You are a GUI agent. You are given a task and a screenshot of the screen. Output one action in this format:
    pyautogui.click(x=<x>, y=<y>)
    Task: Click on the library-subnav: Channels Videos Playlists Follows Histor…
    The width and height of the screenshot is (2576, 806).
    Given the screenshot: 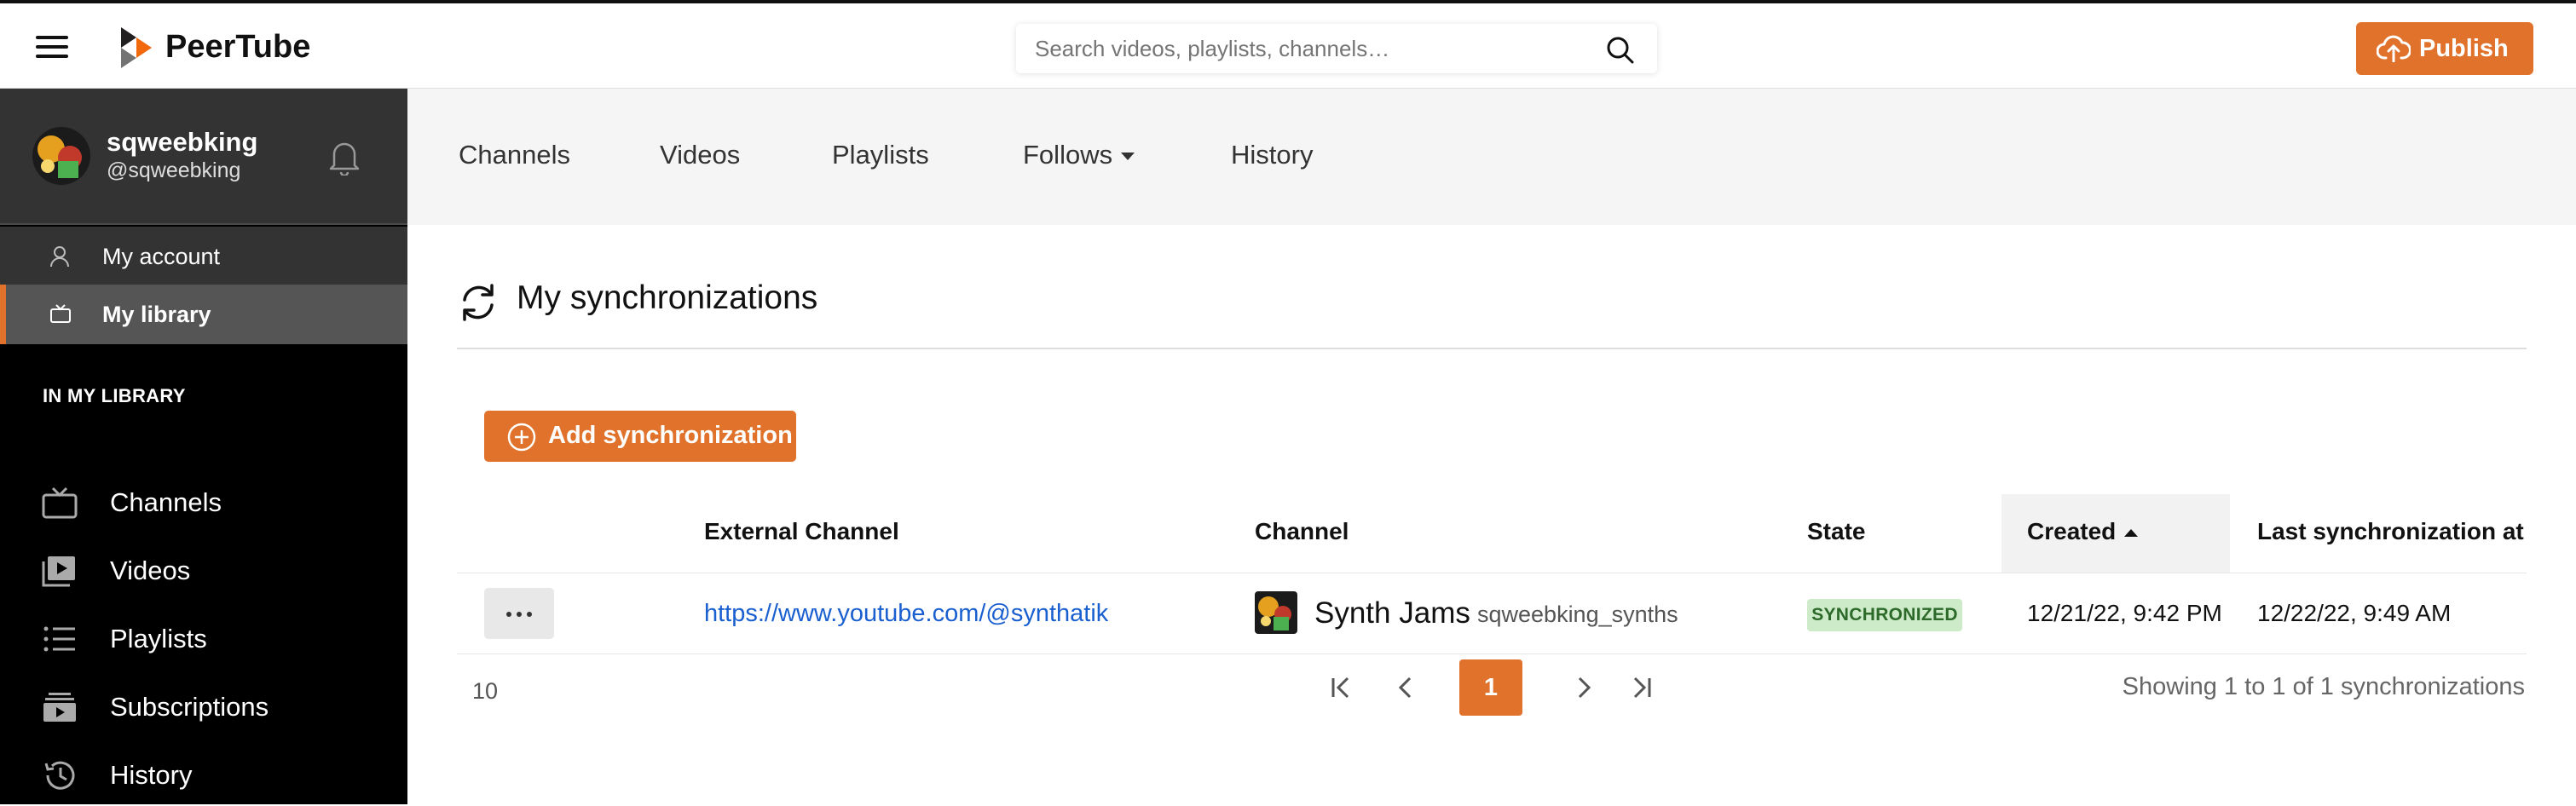 What is the action you would take?
    pyautogui.click(x=1491, y=157)
    